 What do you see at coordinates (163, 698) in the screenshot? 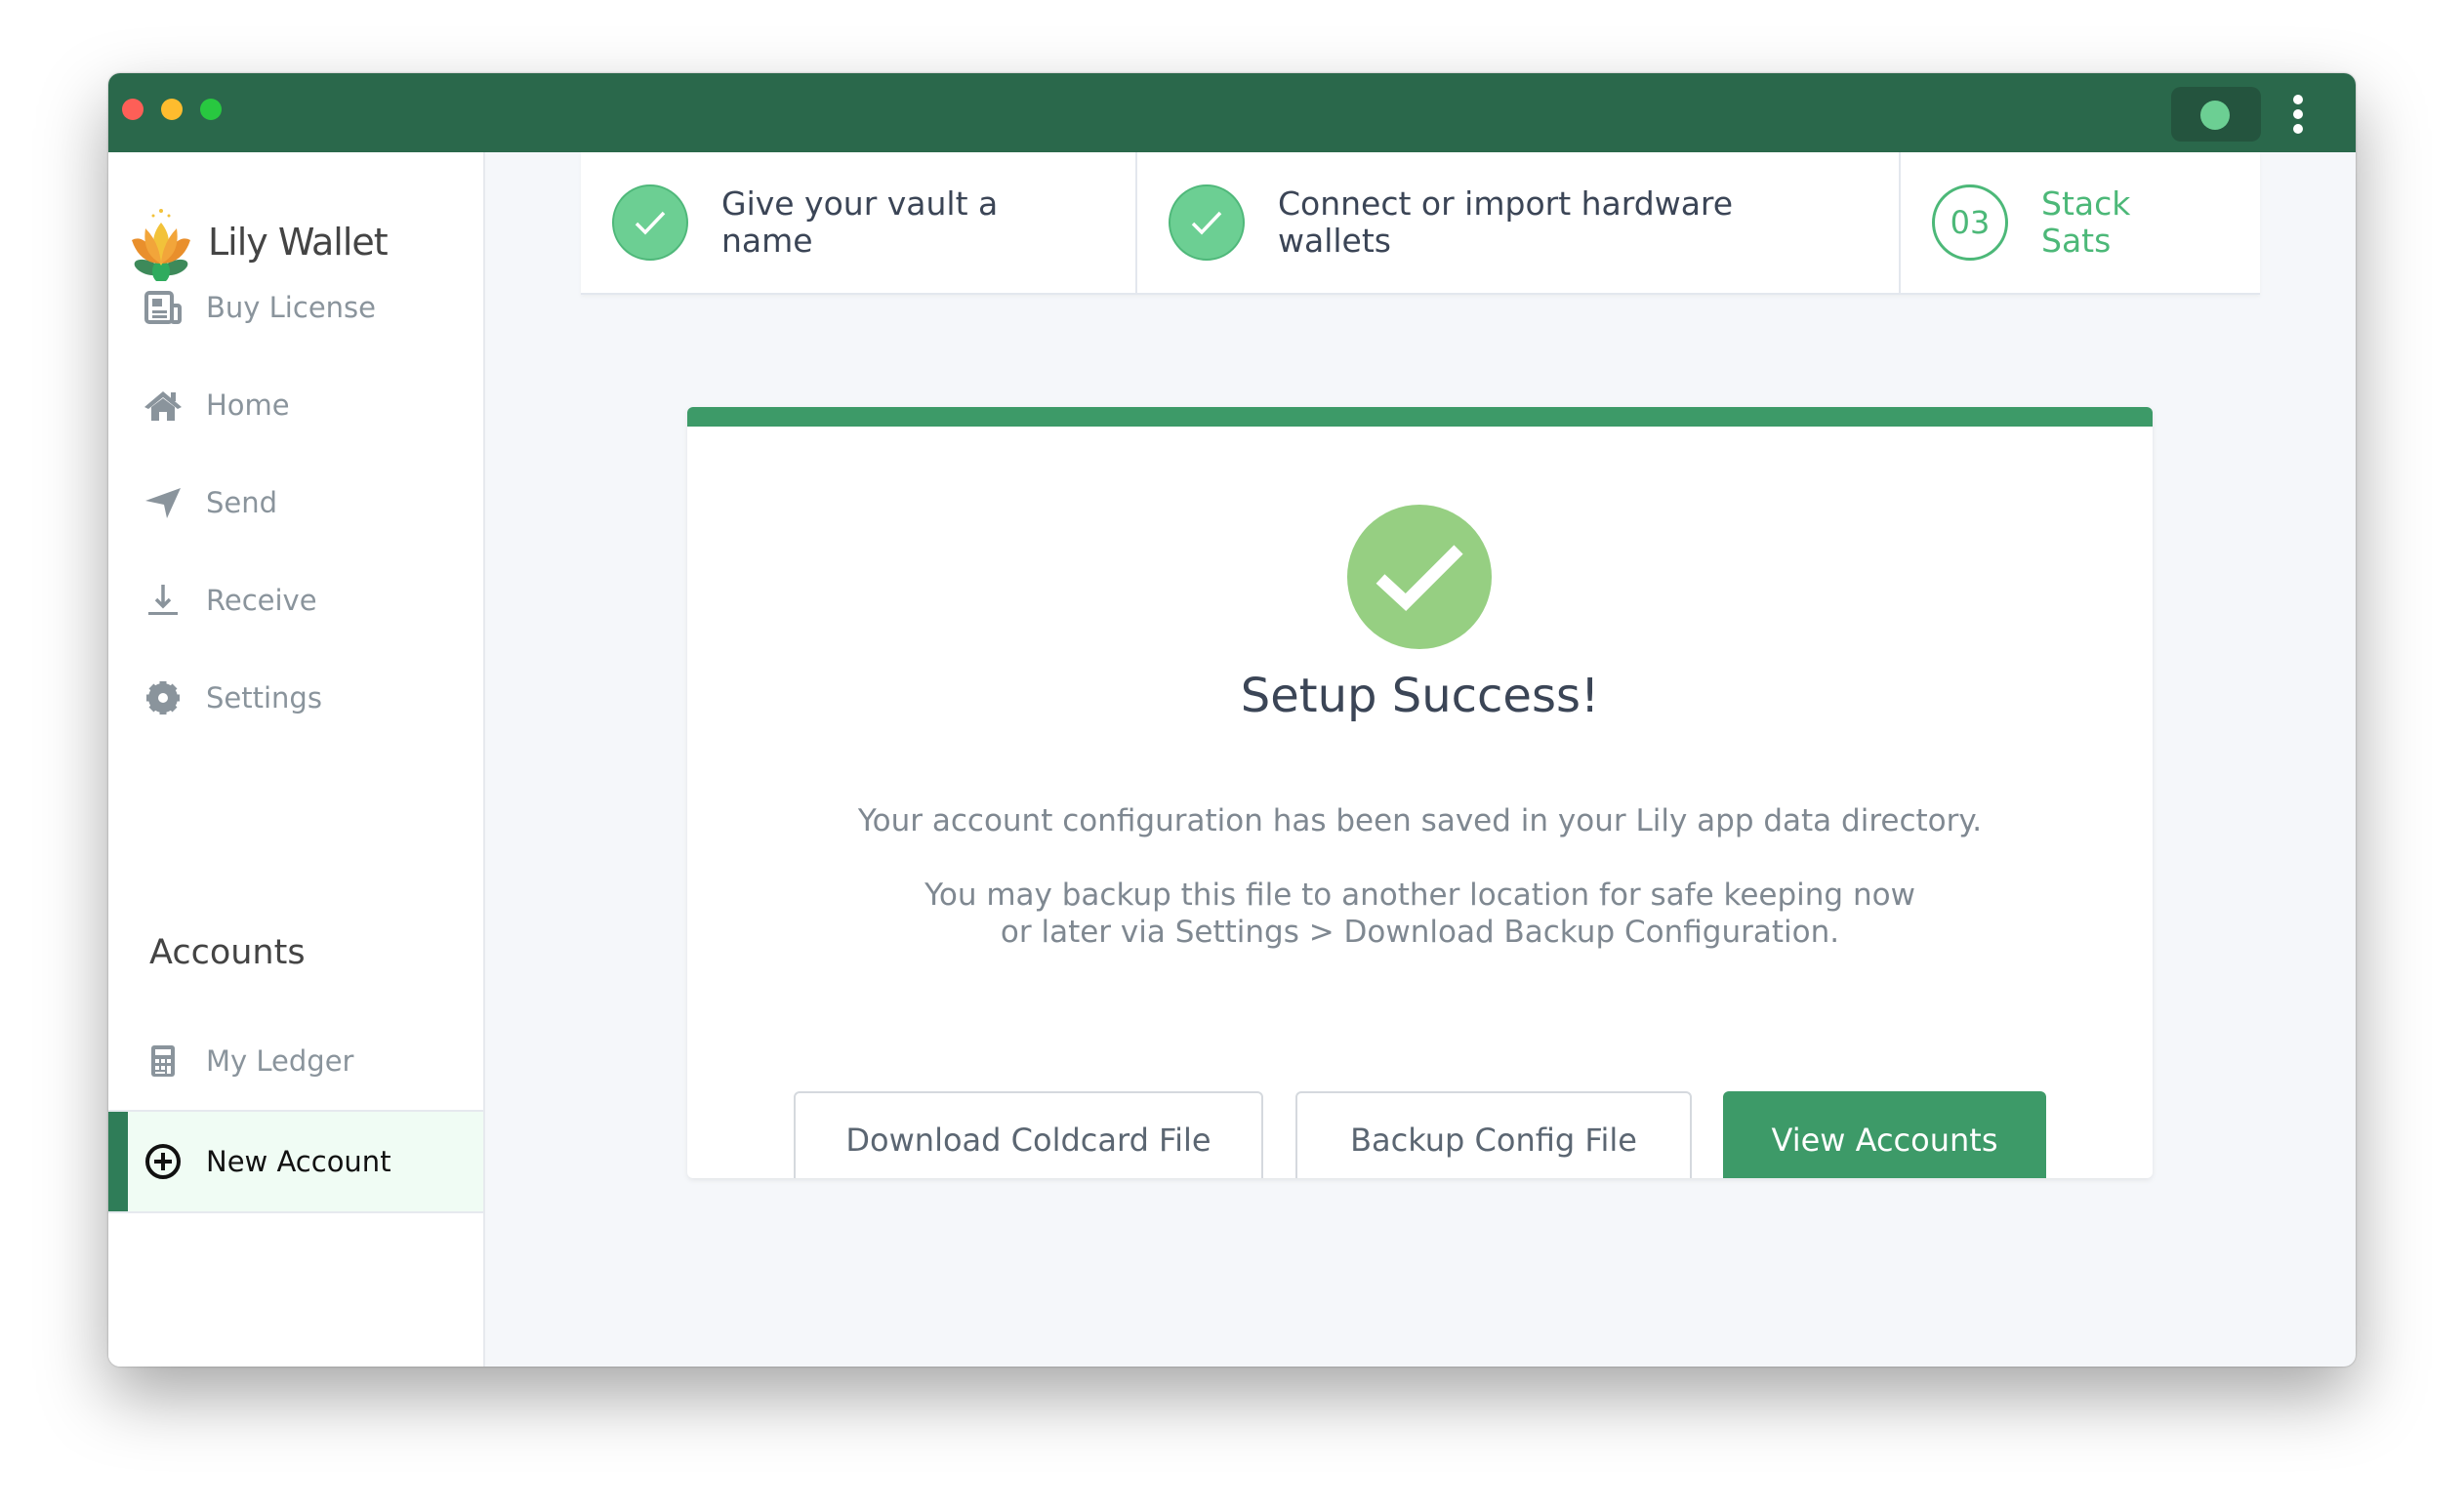
I see `gear-icon` at bounding box center [163, 698].